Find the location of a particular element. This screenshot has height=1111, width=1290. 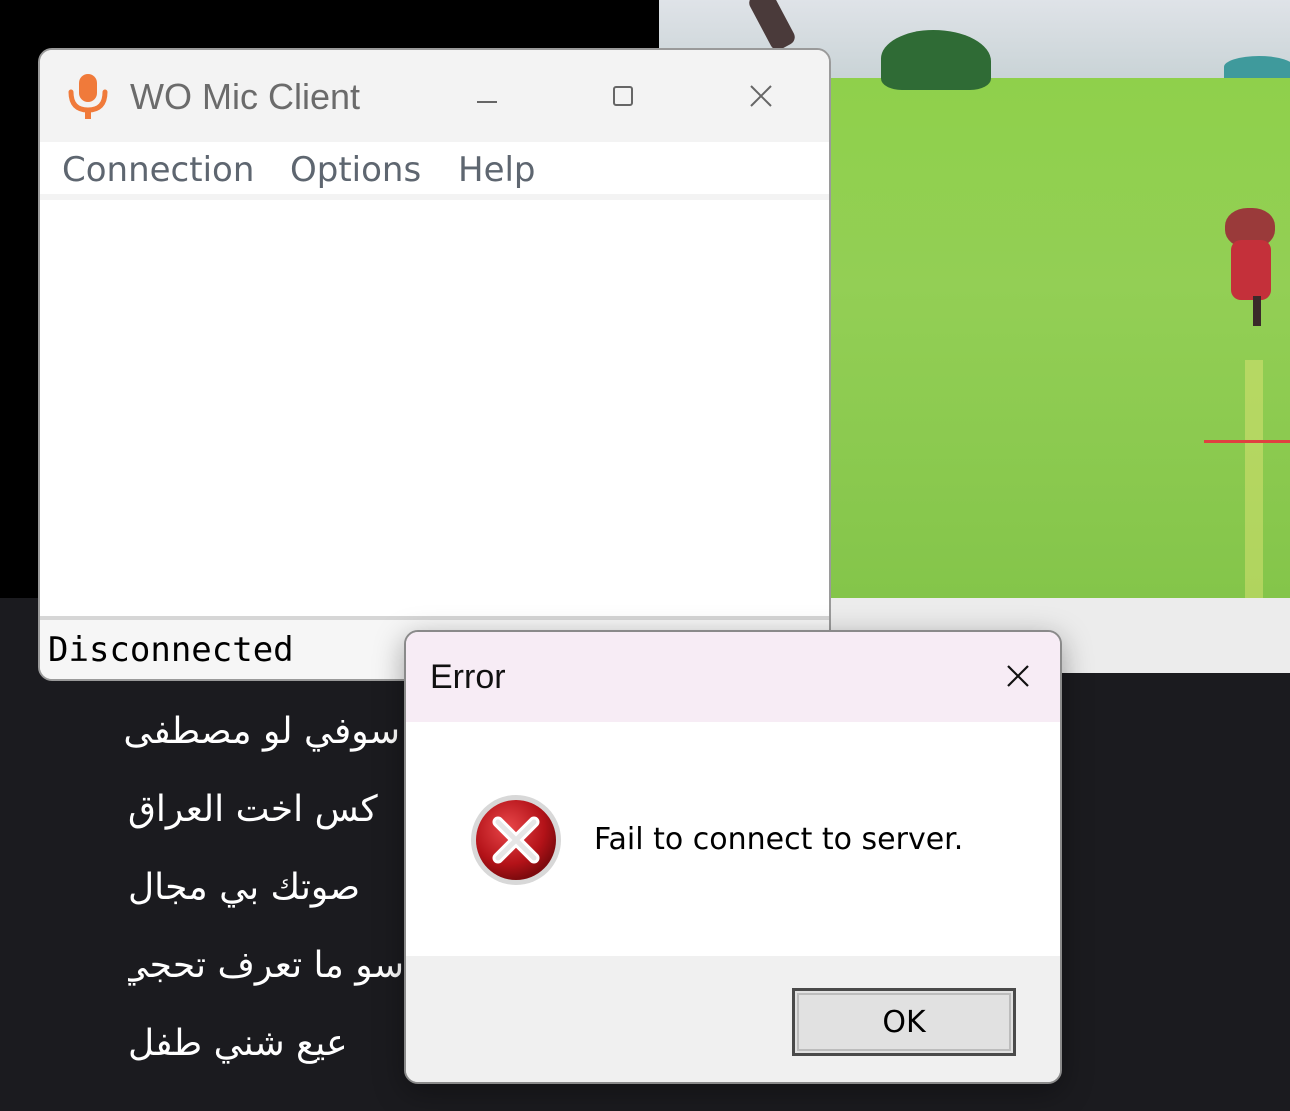

dialog-body: Fail to connect to server. is located at coordinates (733, 839).